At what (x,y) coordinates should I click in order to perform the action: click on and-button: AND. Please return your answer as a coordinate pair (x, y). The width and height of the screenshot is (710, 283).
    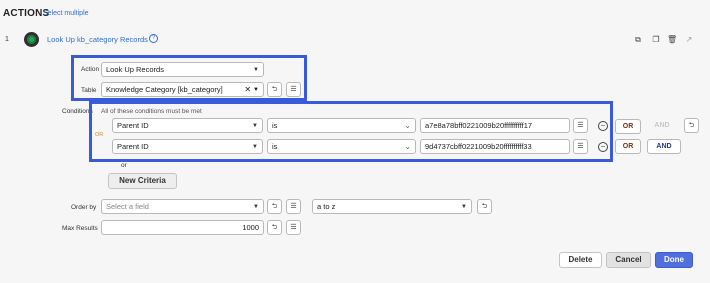
    Looking at the image, I should click on (664, 146).